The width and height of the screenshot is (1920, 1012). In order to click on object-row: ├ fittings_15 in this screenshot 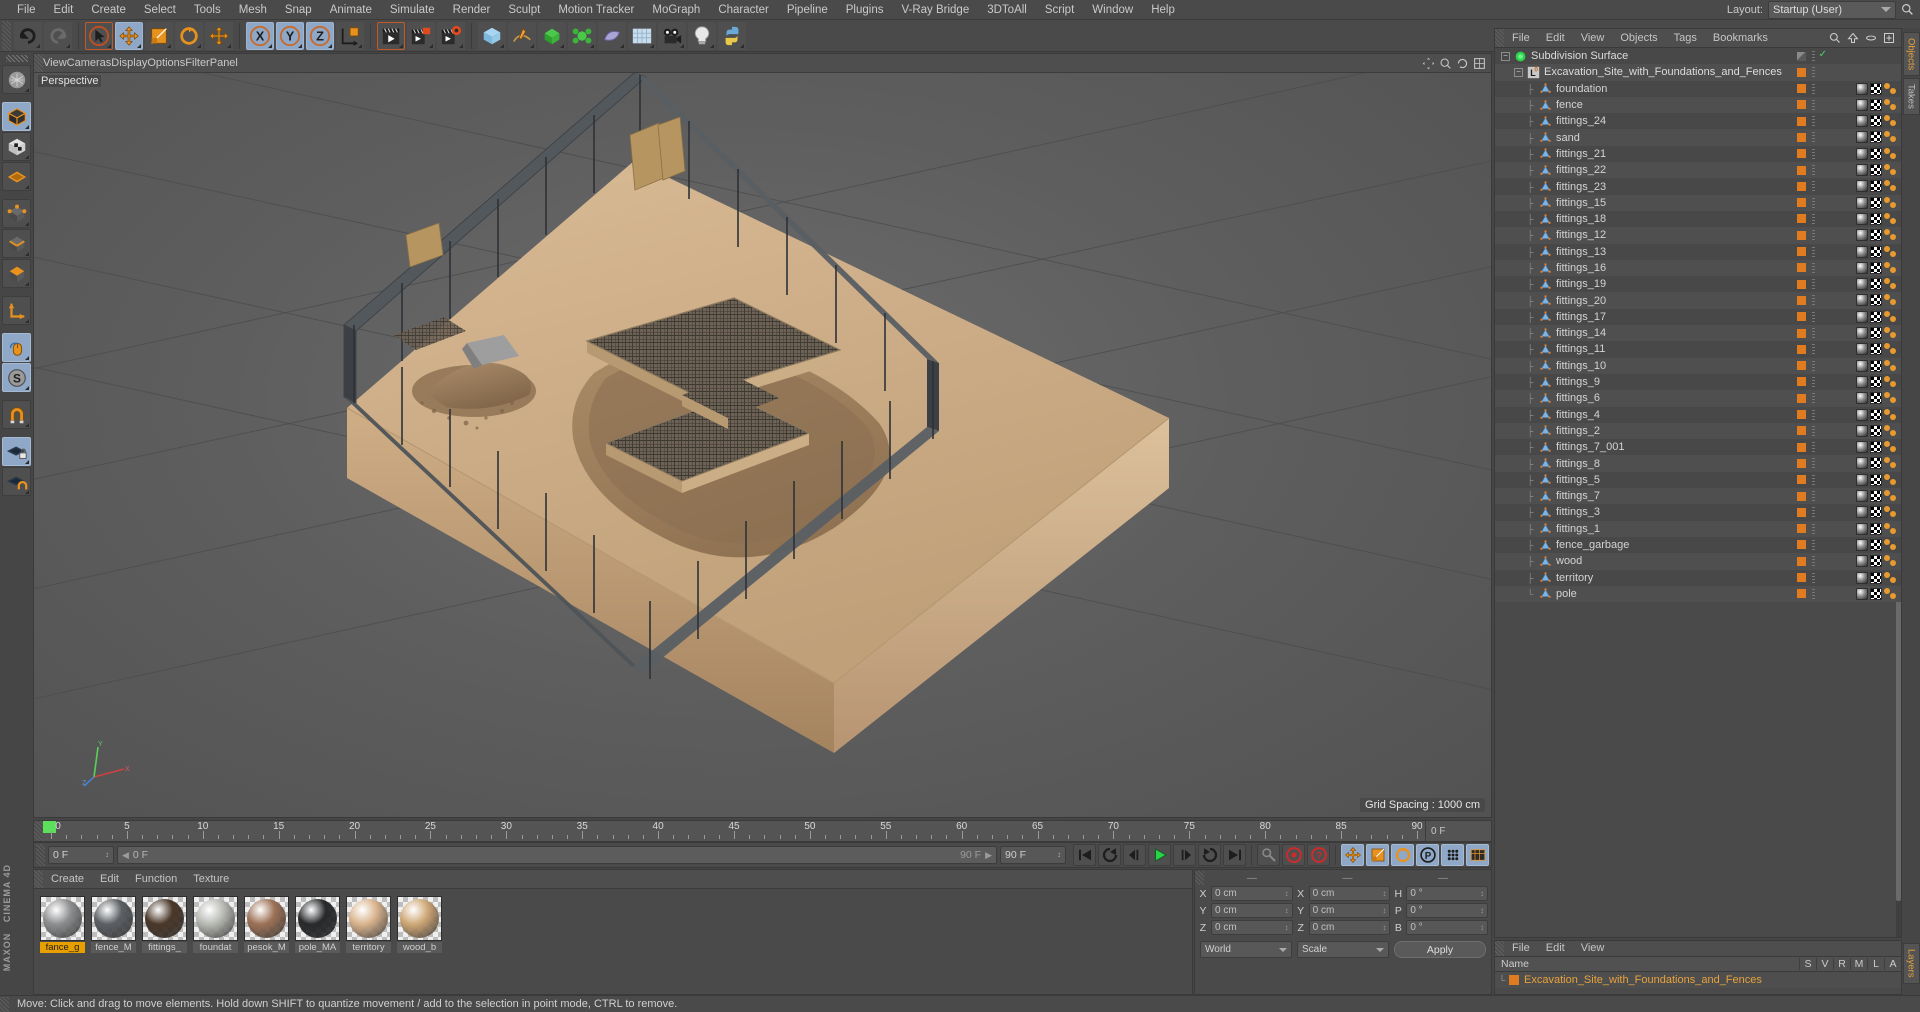, I will do `click(1698, 202)`.